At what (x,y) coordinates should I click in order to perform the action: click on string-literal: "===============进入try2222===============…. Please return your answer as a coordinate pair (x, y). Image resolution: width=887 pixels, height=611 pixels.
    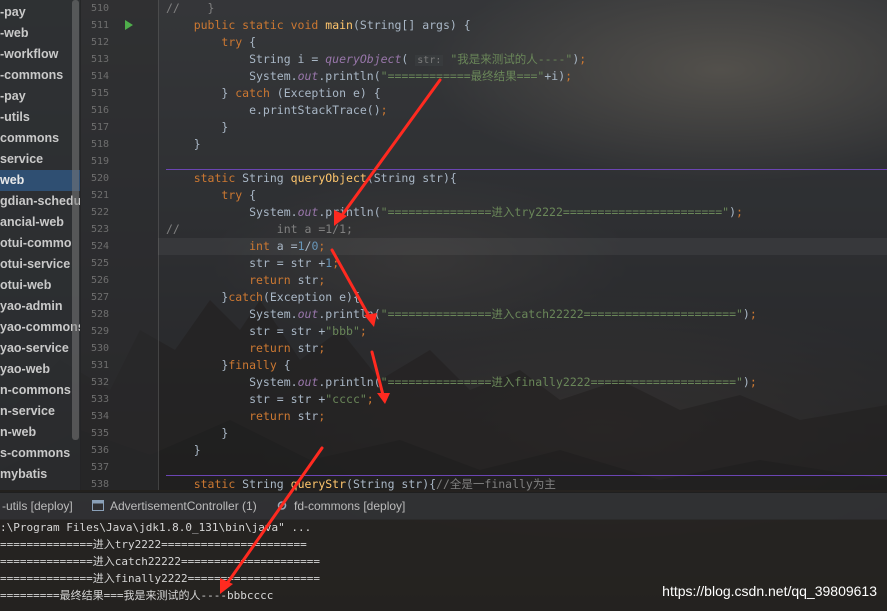
    Looking at the image, I should click on (555, 212).